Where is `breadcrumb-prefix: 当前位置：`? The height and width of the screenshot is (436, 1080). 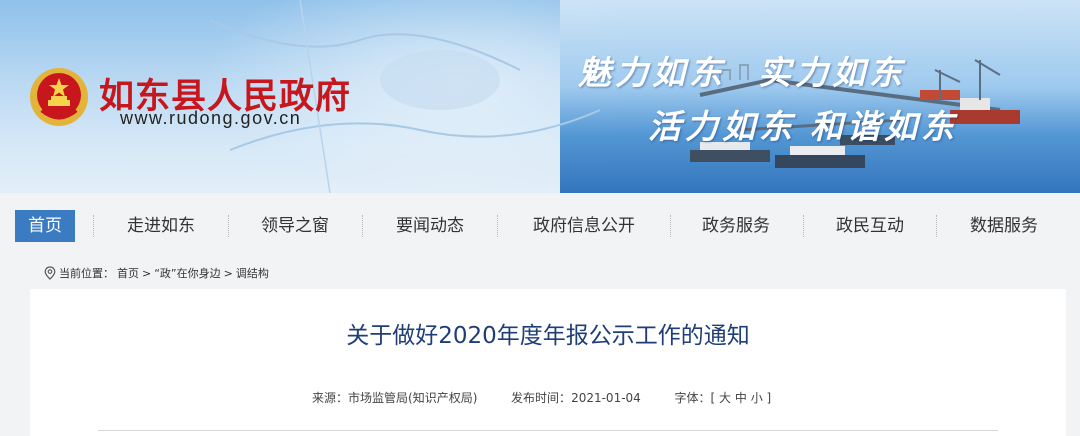 breadcrumb-prefix: 当前位置： is located at coordinates (86, 273).